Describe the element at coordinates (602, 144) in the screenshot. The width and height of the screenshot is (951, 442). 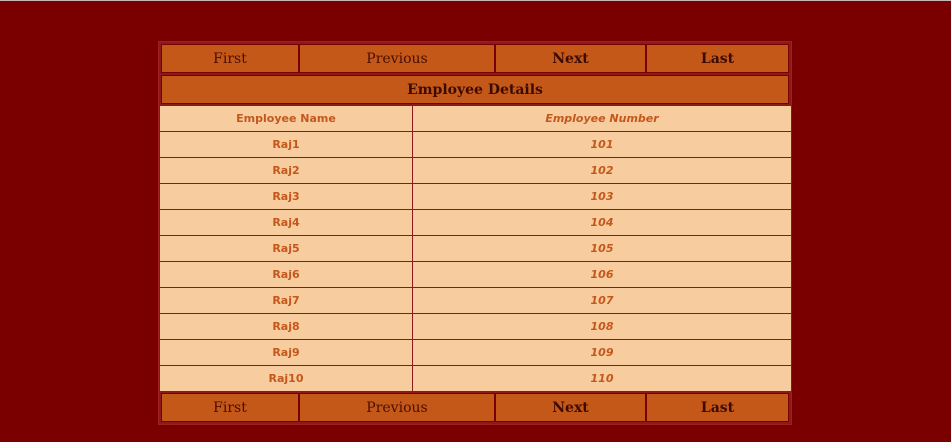
I see `employee-number-cell: 101` at that location.